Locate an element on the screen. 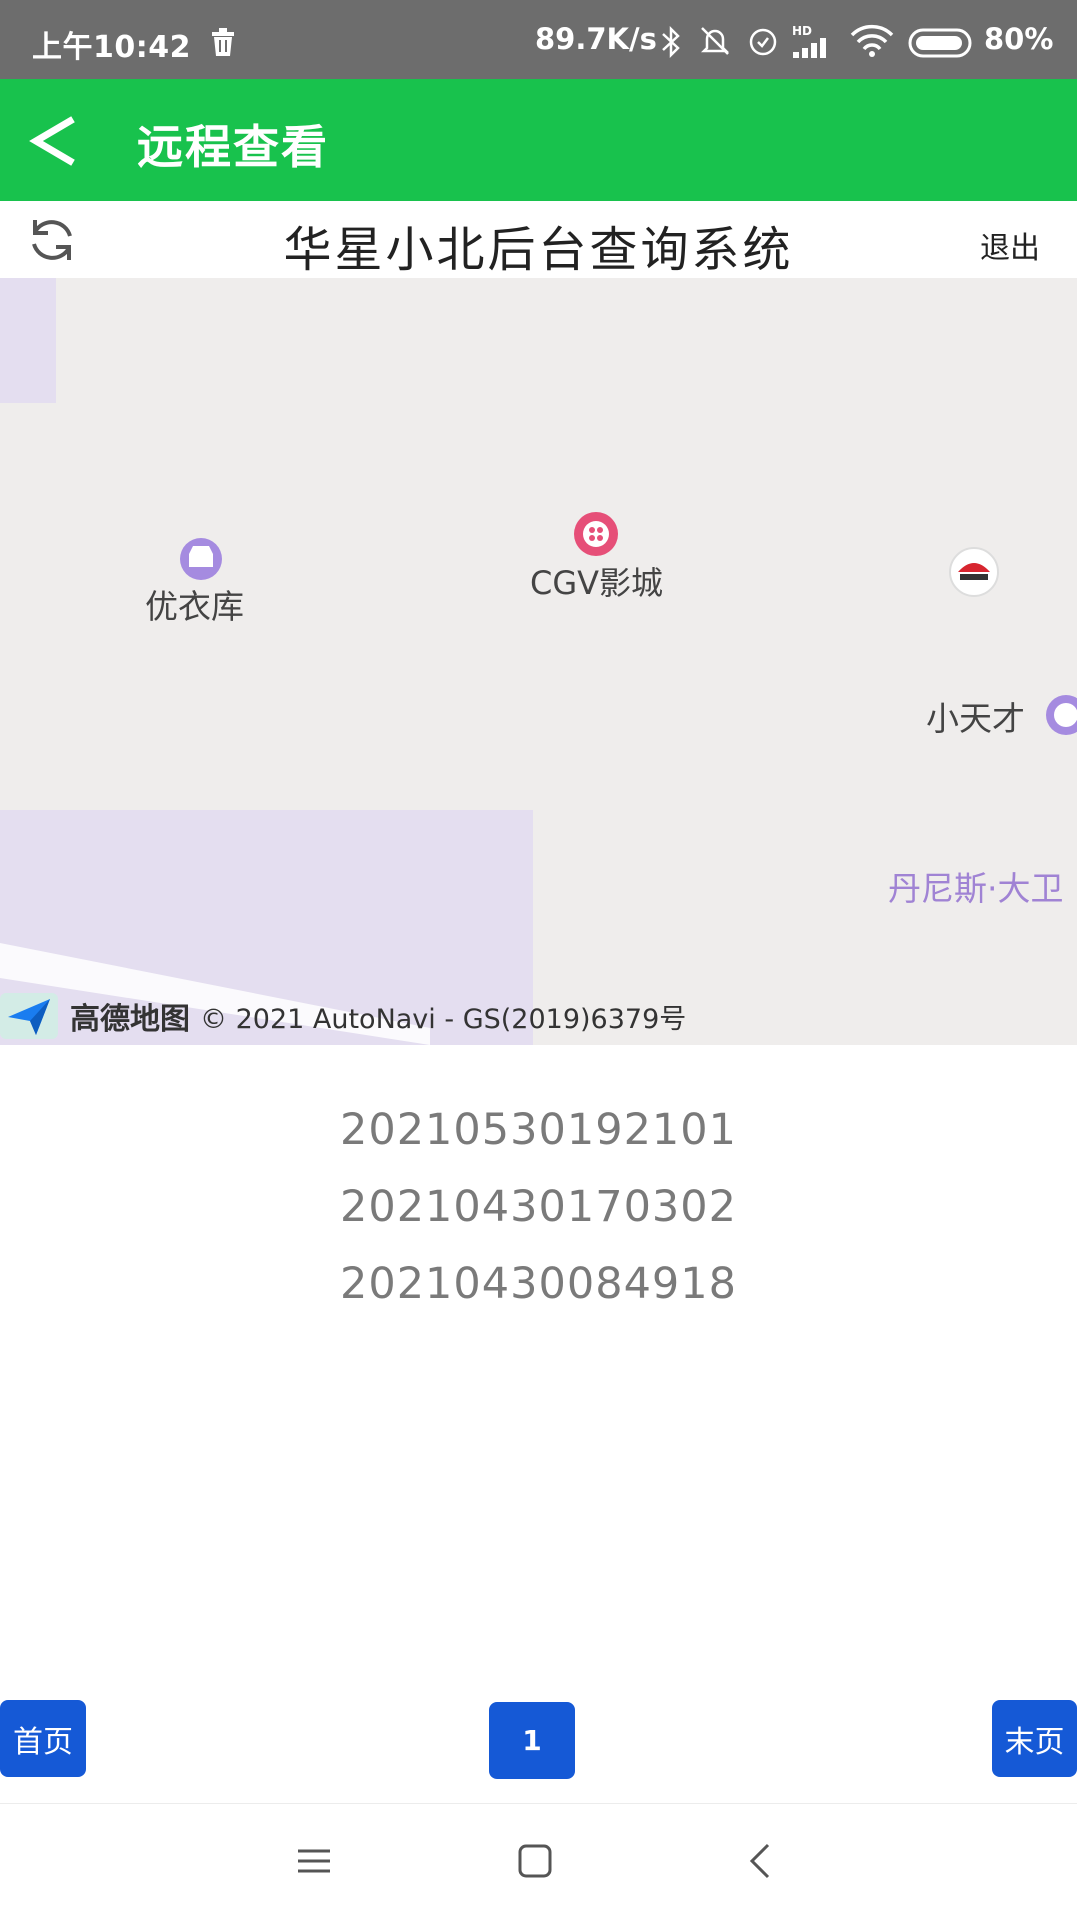  map-copyright: © 2021 AutoNavi - GS(2019)6379号 is located at coordinates (443, 1019).